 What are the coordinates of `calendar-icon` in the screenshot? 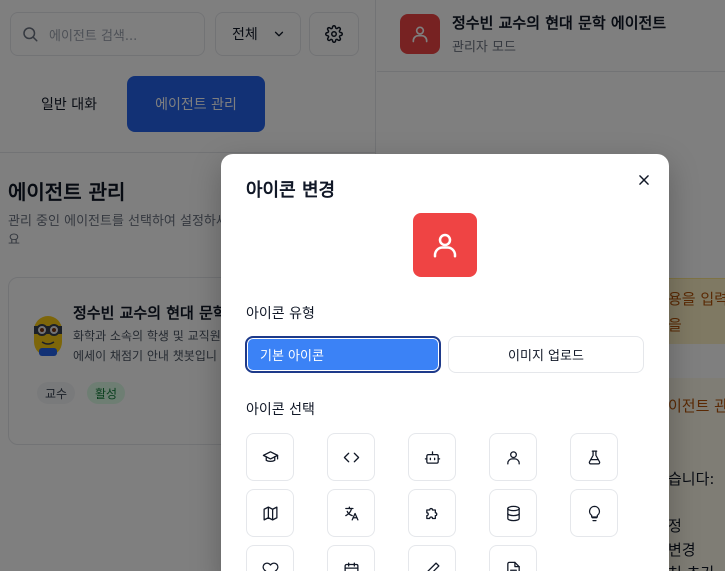 It's located at (351, 566).